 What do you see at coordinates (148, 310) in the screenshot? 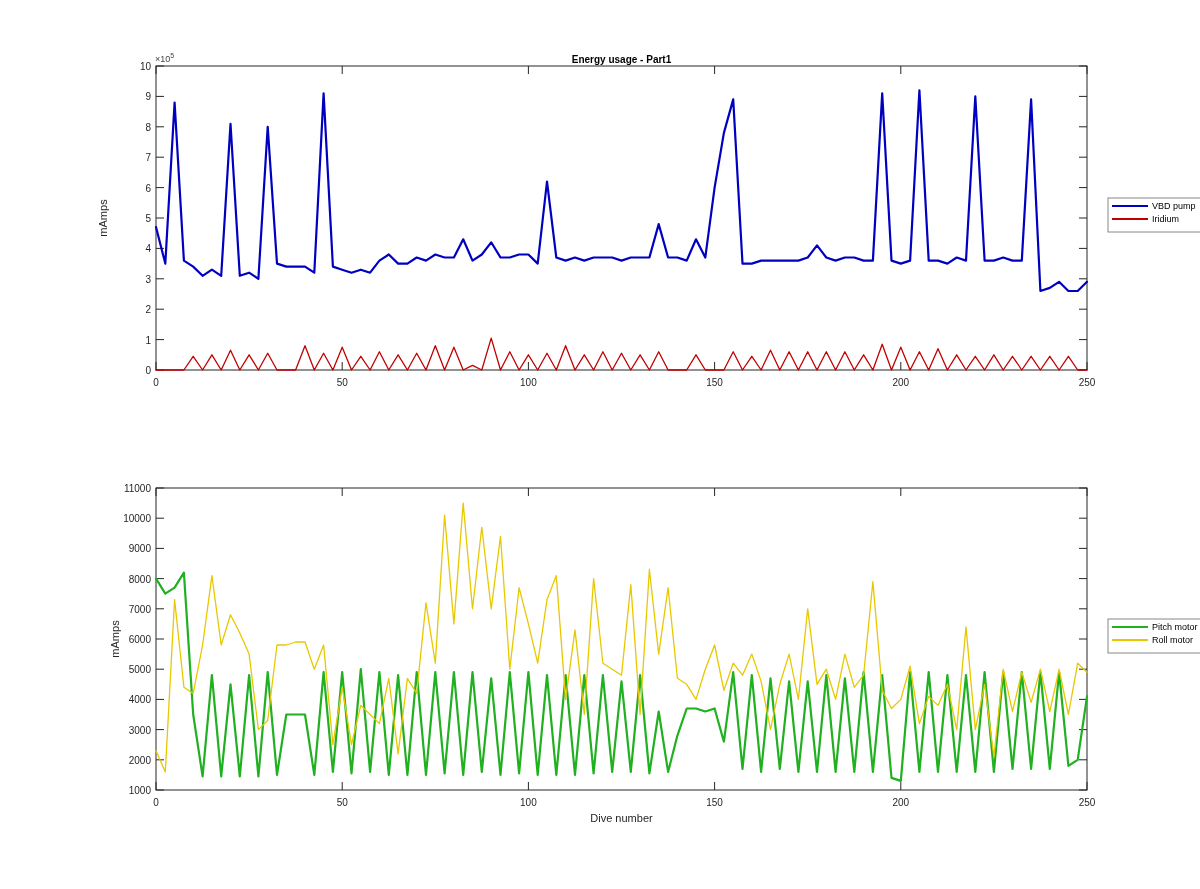
I see `tick-label: 2` at bounding box center [148, 310].